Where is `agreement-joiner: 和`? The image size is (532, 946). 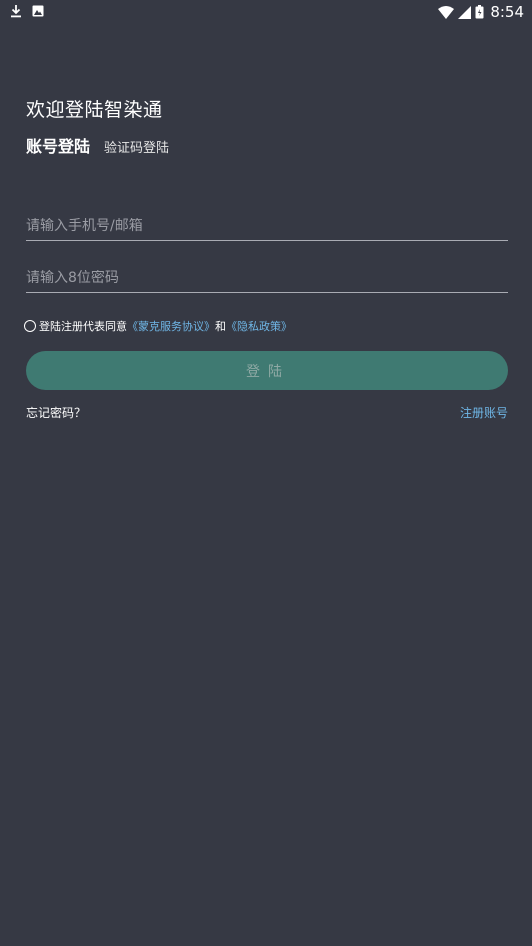
agreement-joiner: 和 is located at coordinates (220, 326).